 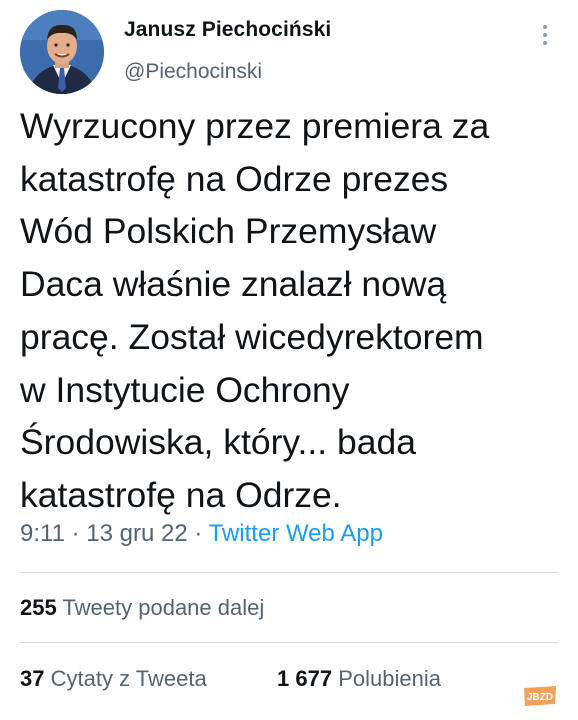 I want to click on tweet-line: Wyrzucony przez premiera za, so click(x=255, y=126).